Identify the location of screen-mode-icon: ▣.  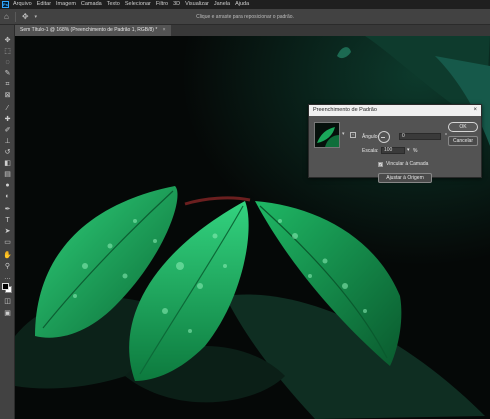
(7, 314).